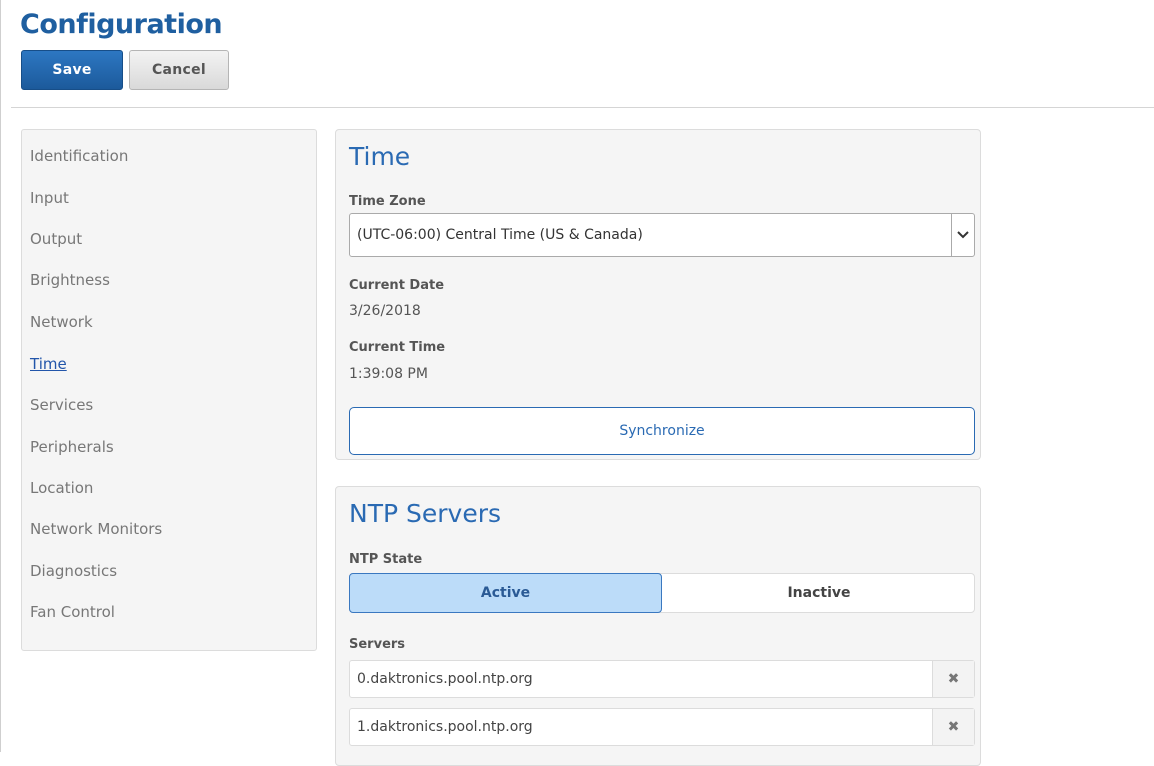 The image size is (1154, 766). Describe the element at coordinates (500, 235) in the screenshot. I see `timezone-selected-value: (UTC-06:00) Central Time (US & Canada)` at that location.